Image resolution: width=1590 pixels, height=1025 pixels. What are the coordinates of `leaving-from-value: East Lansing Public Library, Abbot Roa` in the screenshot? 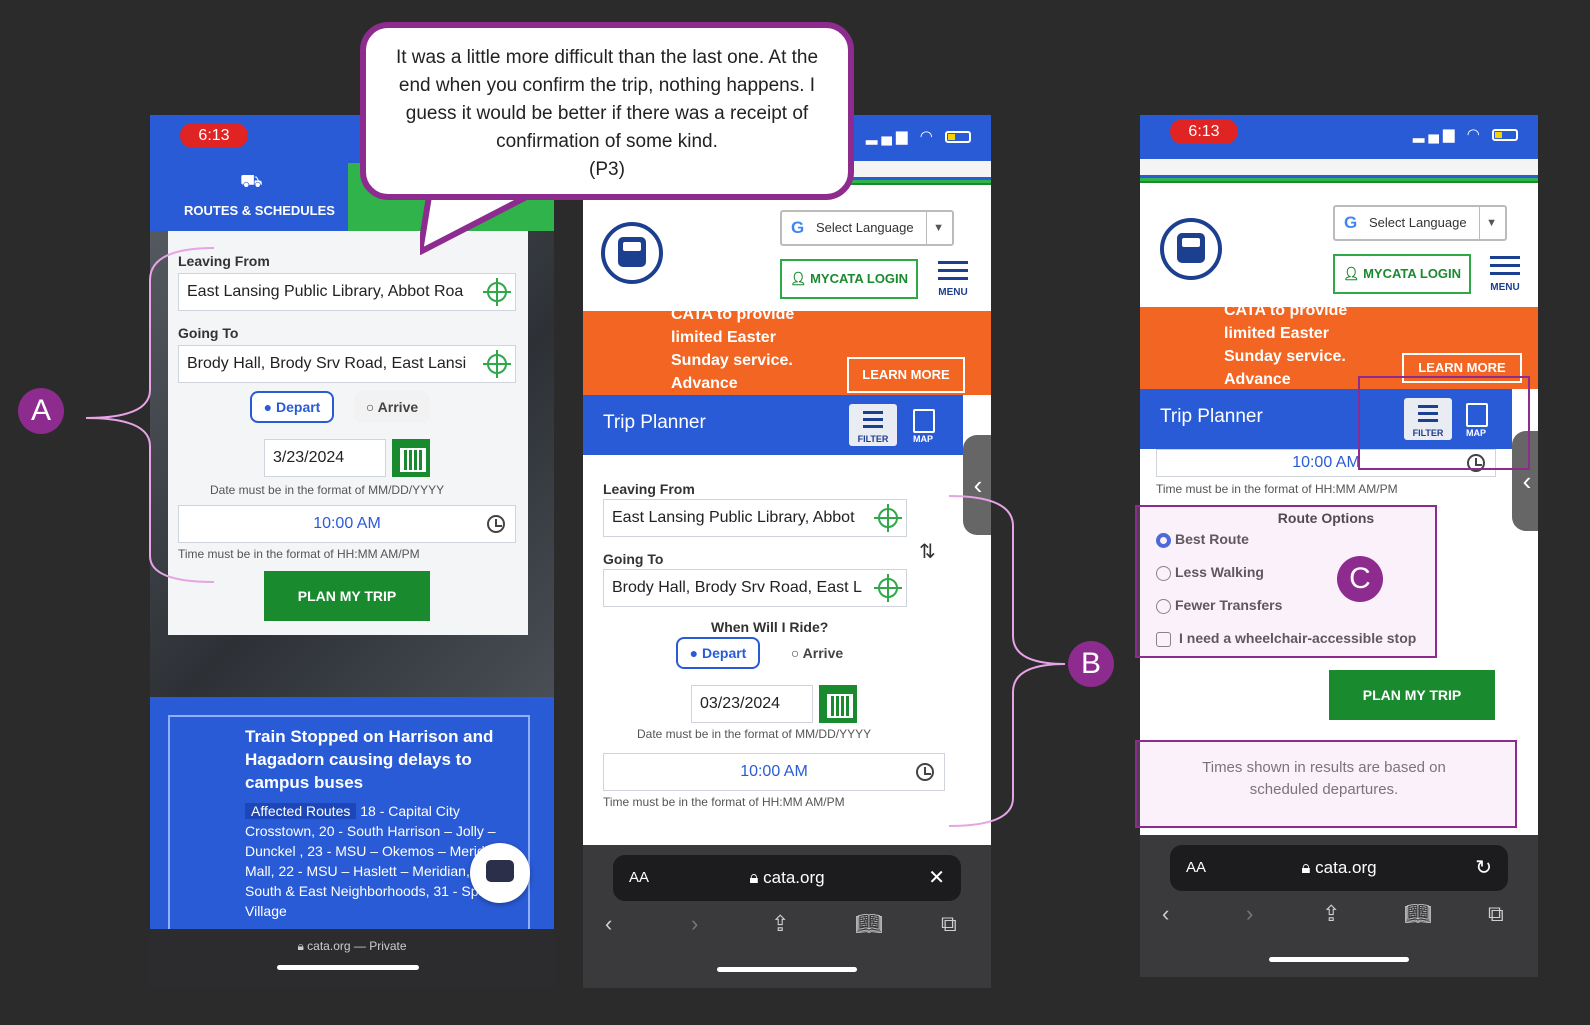 It's located at (325, 291).